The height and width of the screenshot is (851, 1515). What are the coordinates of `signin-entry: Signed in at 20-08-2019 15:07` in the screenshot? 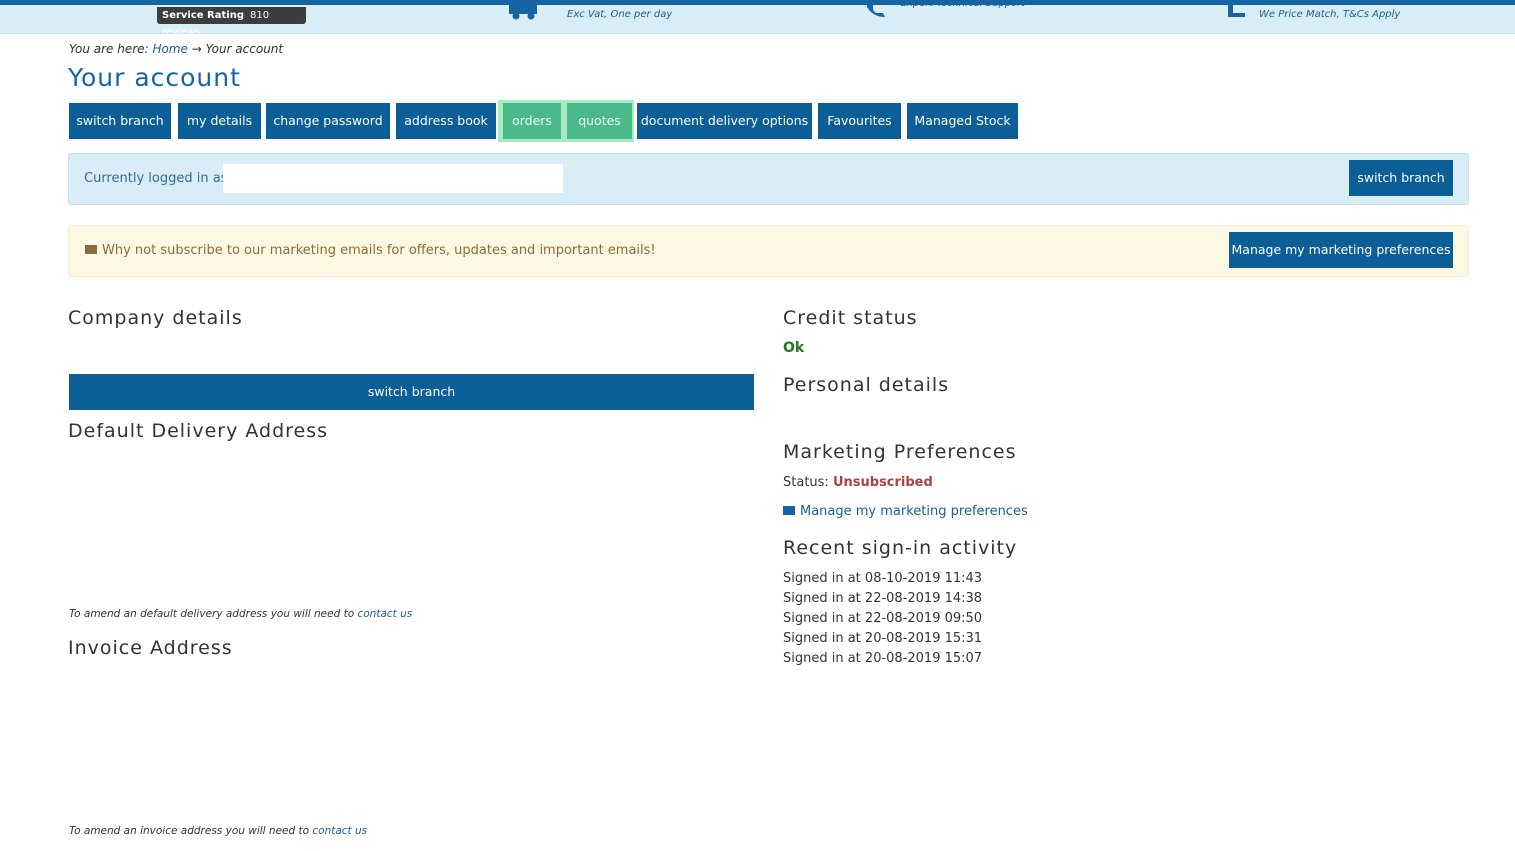 It's located at (883, 658).